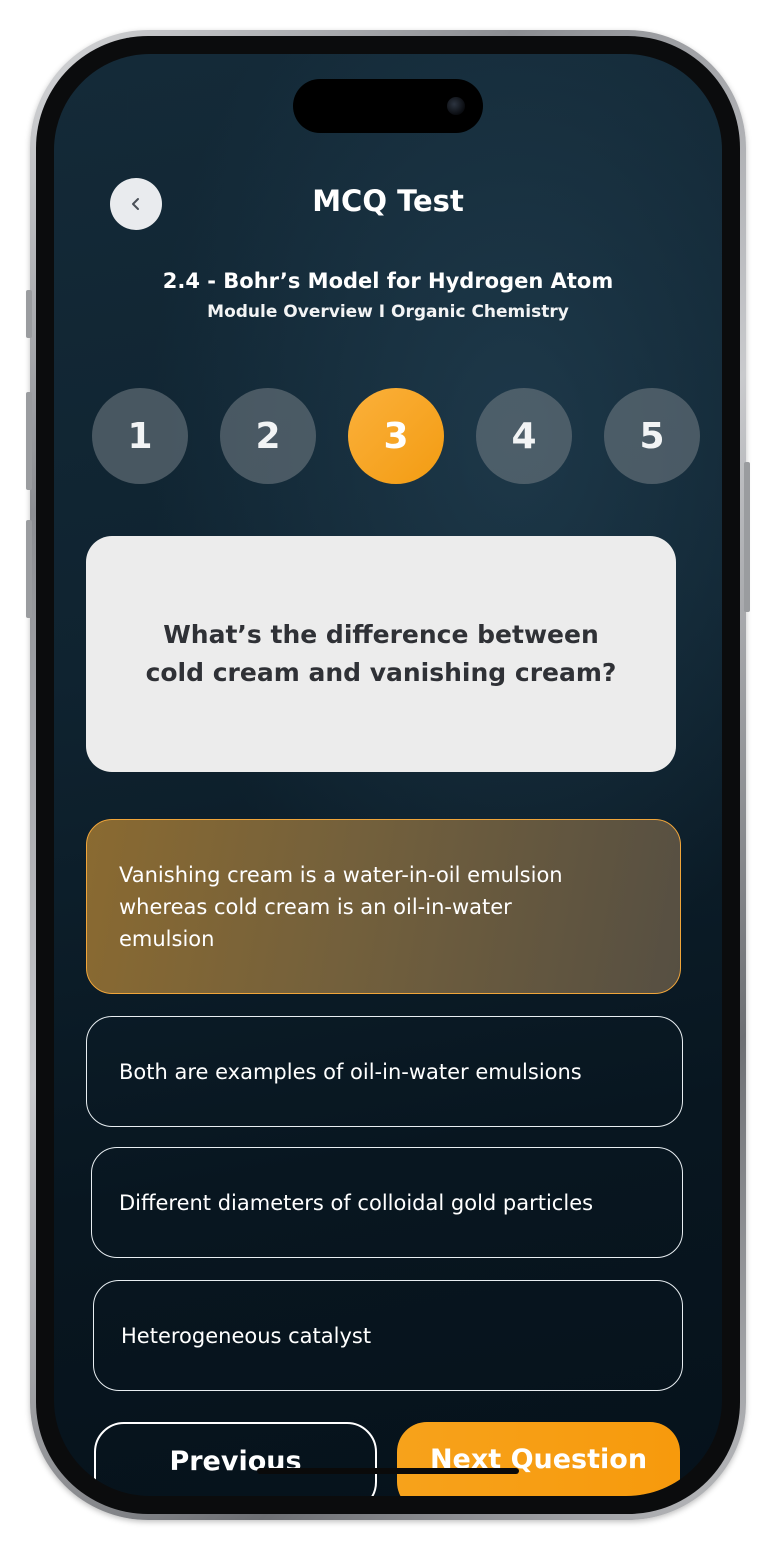 The width and height of the screenshot is (769, 1551). I want to click on step-number: 3, so click(396, 436).